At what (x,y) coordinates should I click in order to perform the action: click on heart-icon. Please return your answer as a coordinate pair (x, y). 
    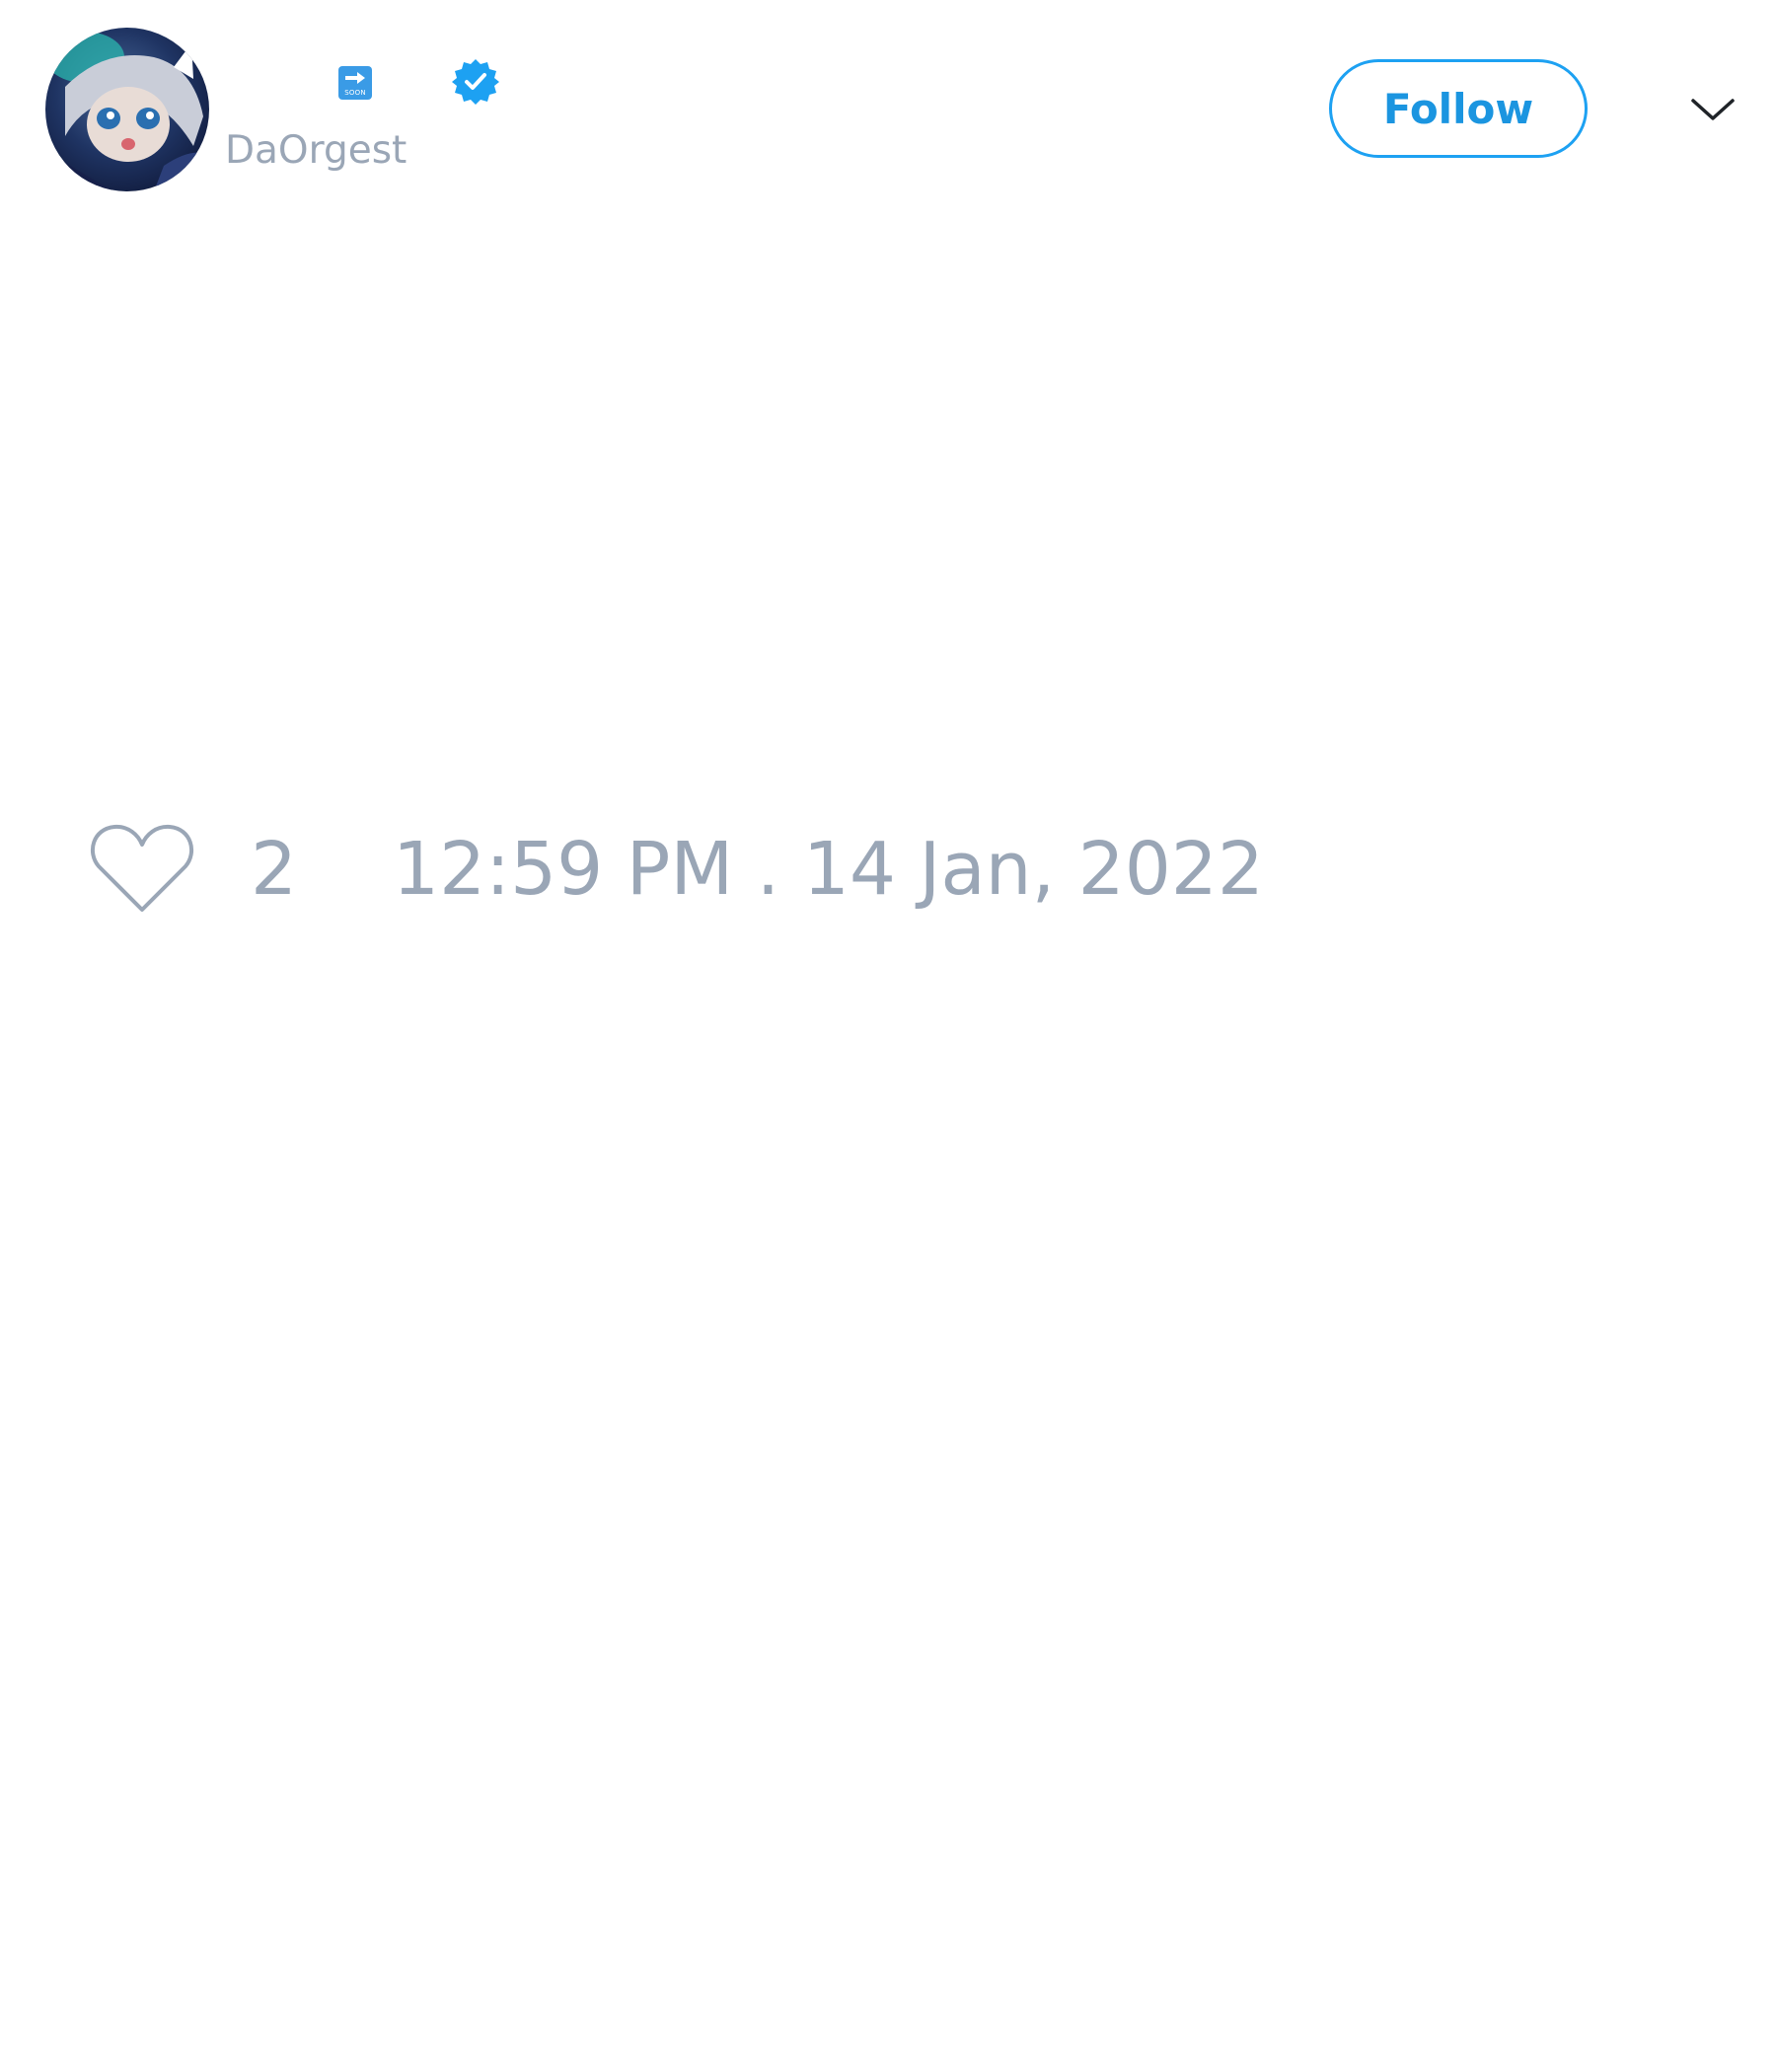
    Looking at the image, I should click on (142, 869).